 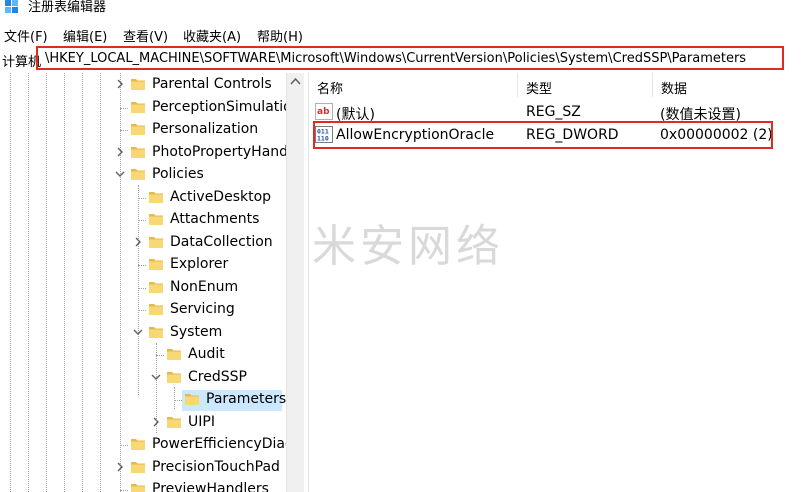 I want to click on tree-node-label: CredSSP, so click(x=217, y=376).